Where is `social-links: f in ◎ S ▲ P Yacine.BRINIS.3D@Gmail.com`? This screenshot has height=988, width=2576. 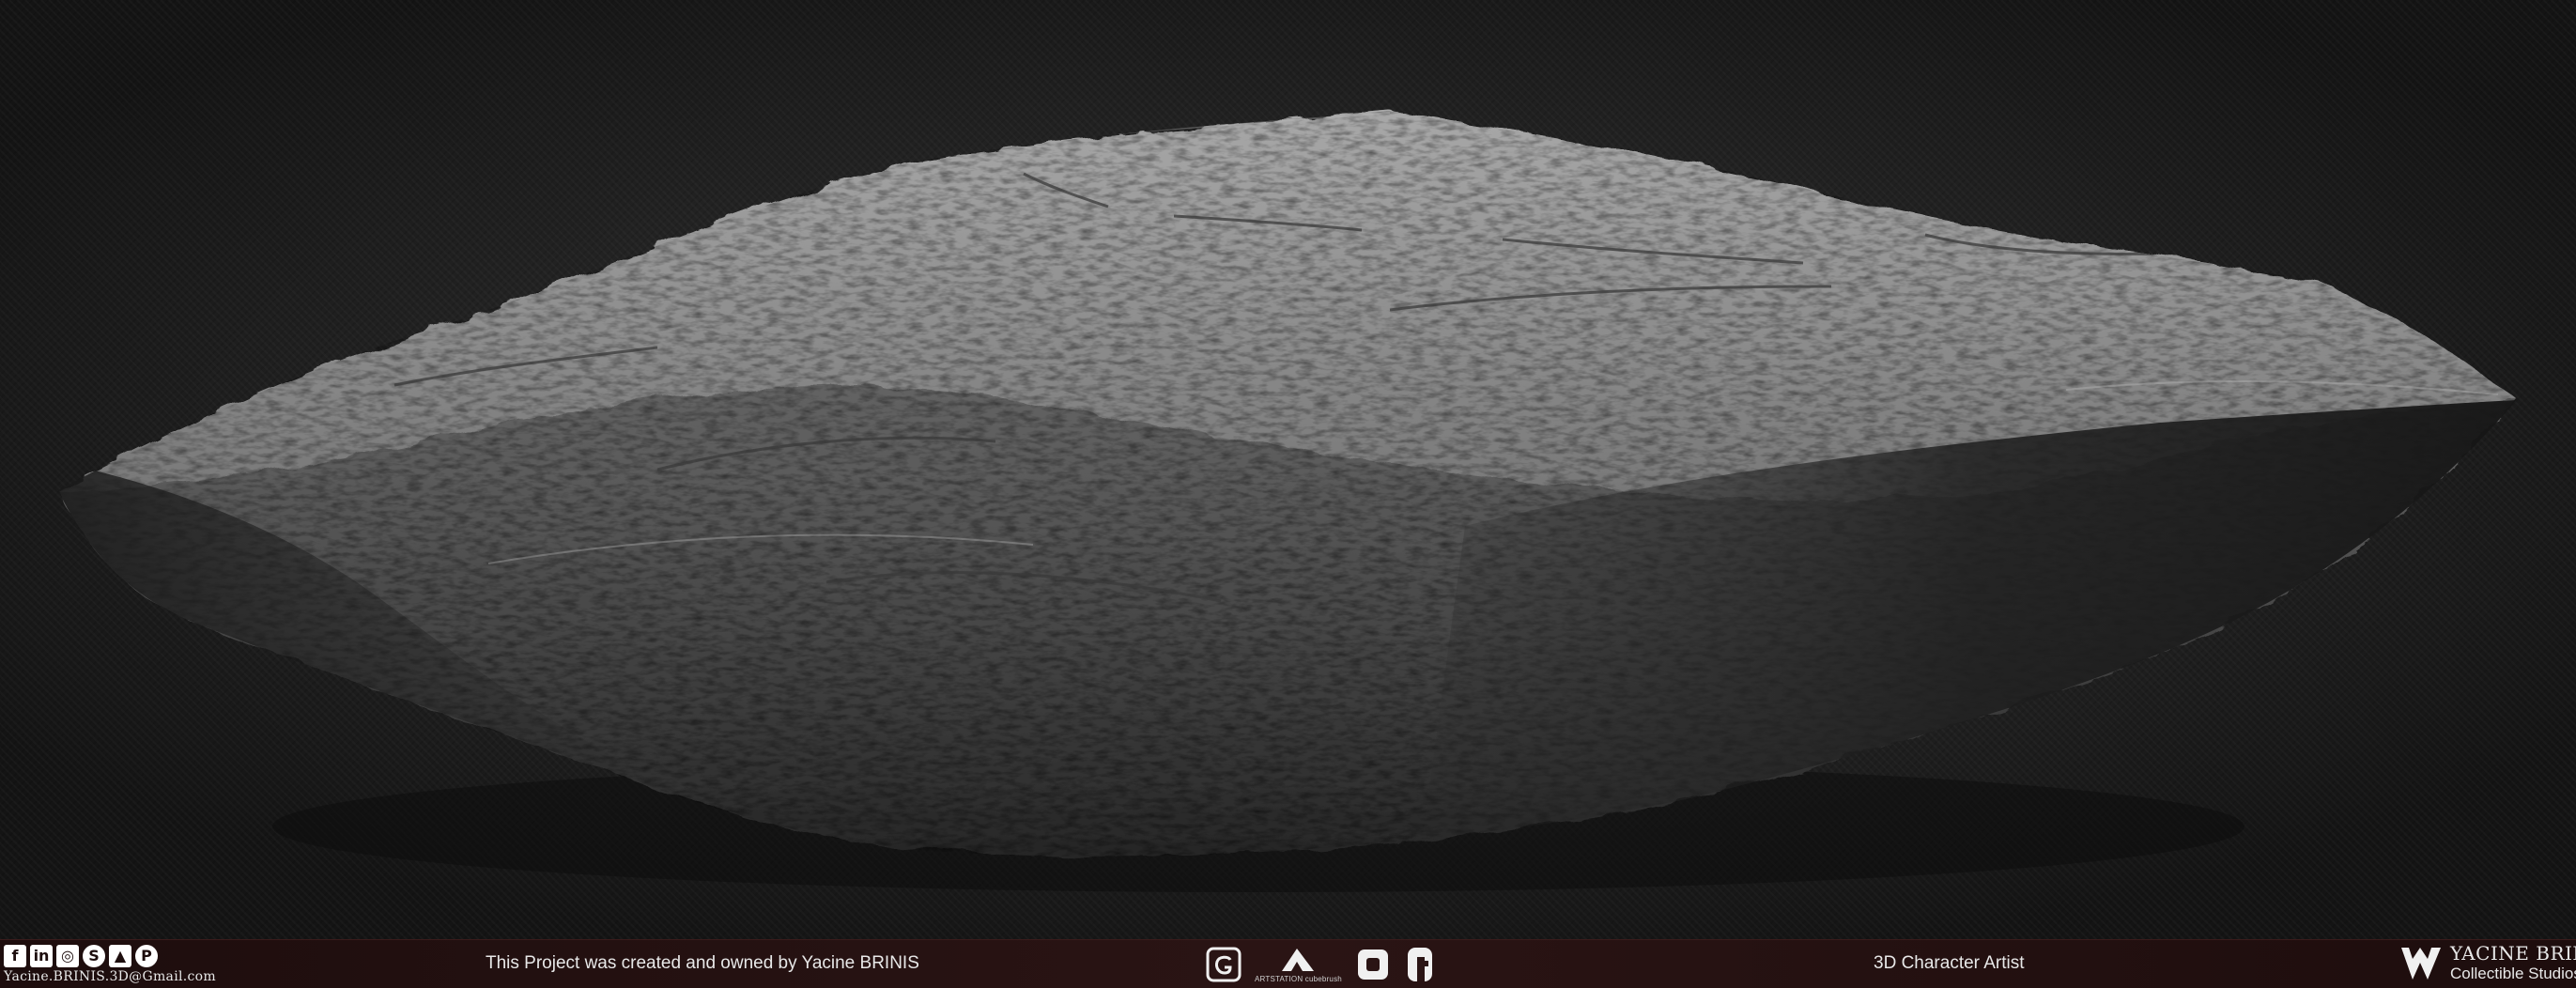
social-links: f in ◎ S ▲ P Yacine.BRINIS.3D@Gmail.com is located at coordinates (110, 964).